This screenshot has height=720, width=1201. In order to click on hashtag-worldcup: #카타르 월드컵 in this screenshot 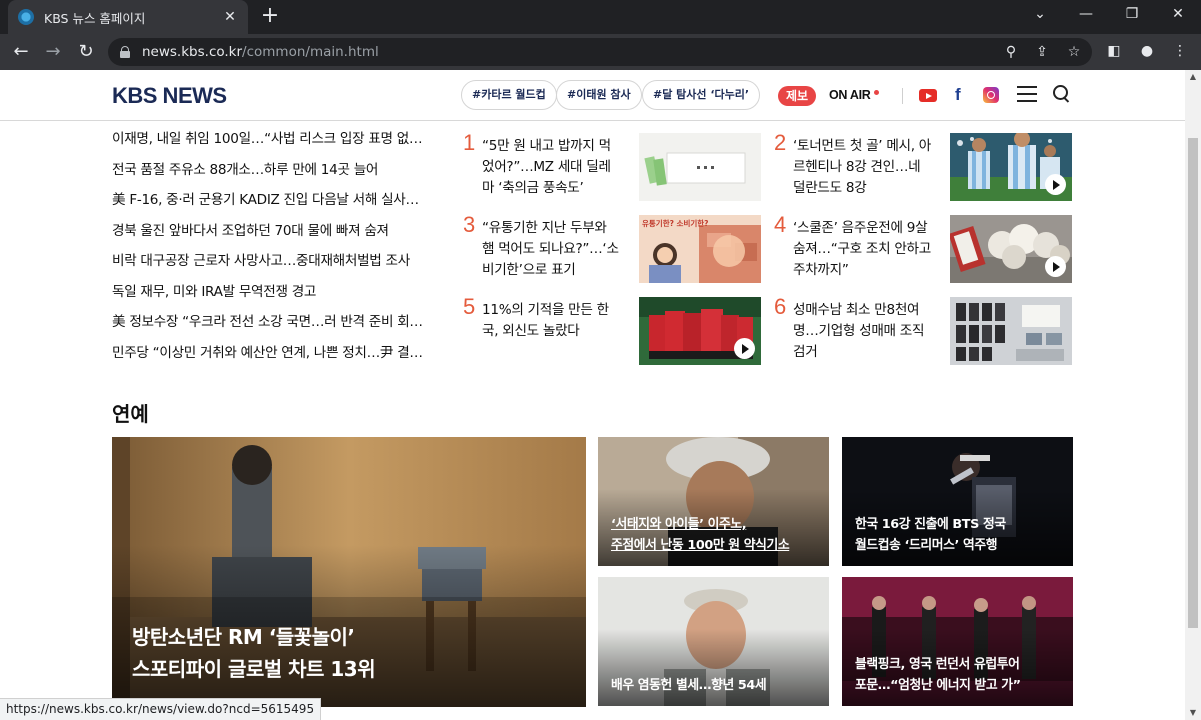, I will do `click(509, 95)`.